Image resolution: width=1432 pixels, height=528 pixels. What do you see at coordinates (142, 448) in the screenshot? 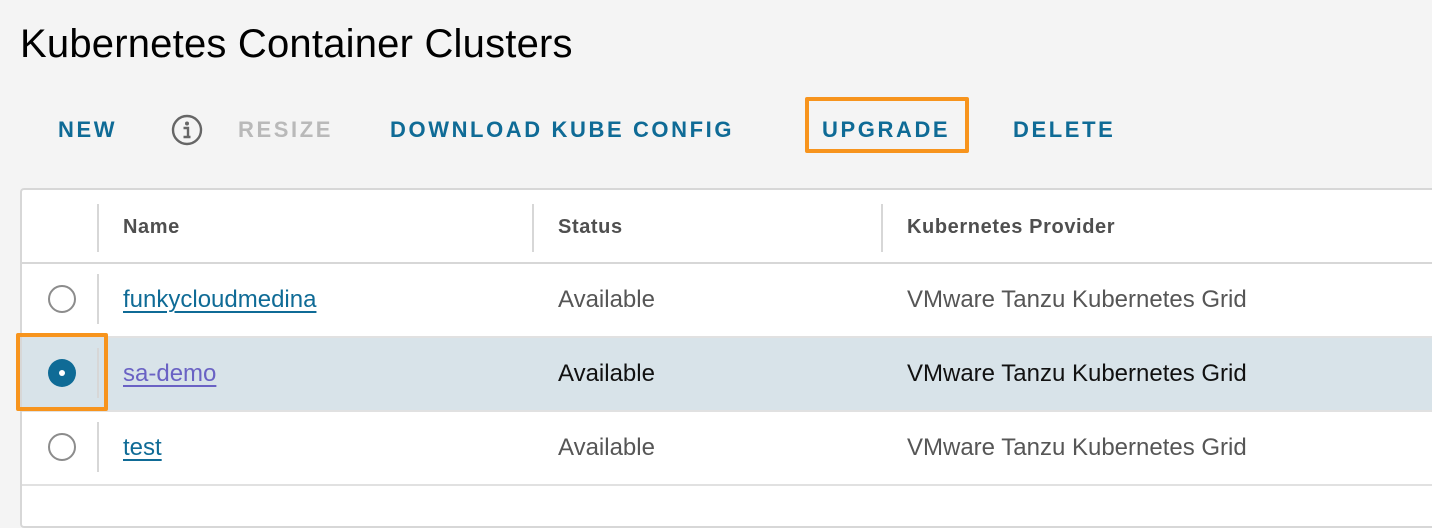
I see `cluster-name-link: test` at bounding box center [142, 448].